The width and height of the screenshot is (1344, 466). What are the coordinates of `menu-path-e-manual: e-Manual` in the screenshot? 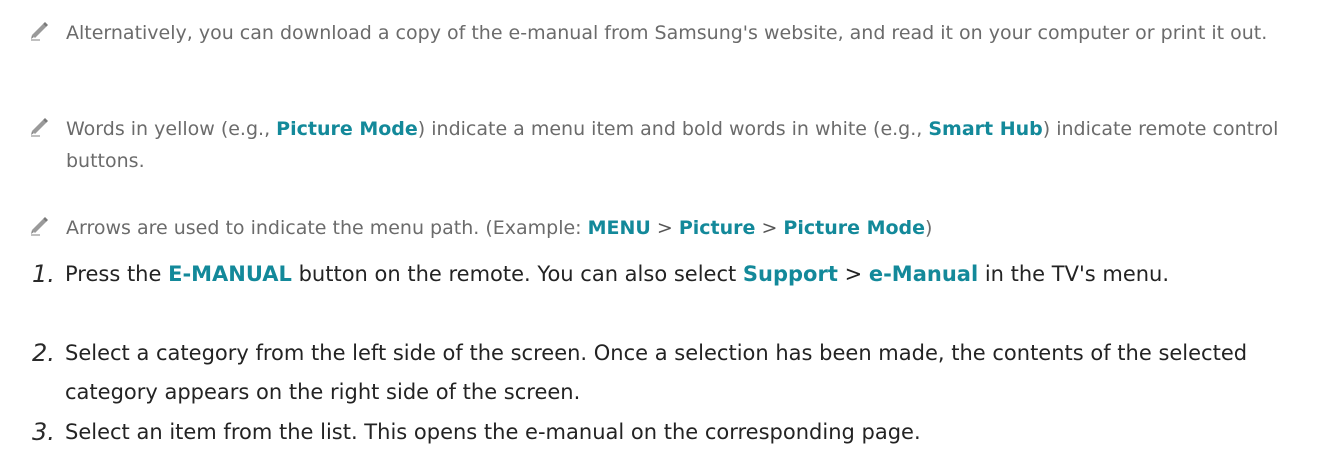 It's located at (923, 274).